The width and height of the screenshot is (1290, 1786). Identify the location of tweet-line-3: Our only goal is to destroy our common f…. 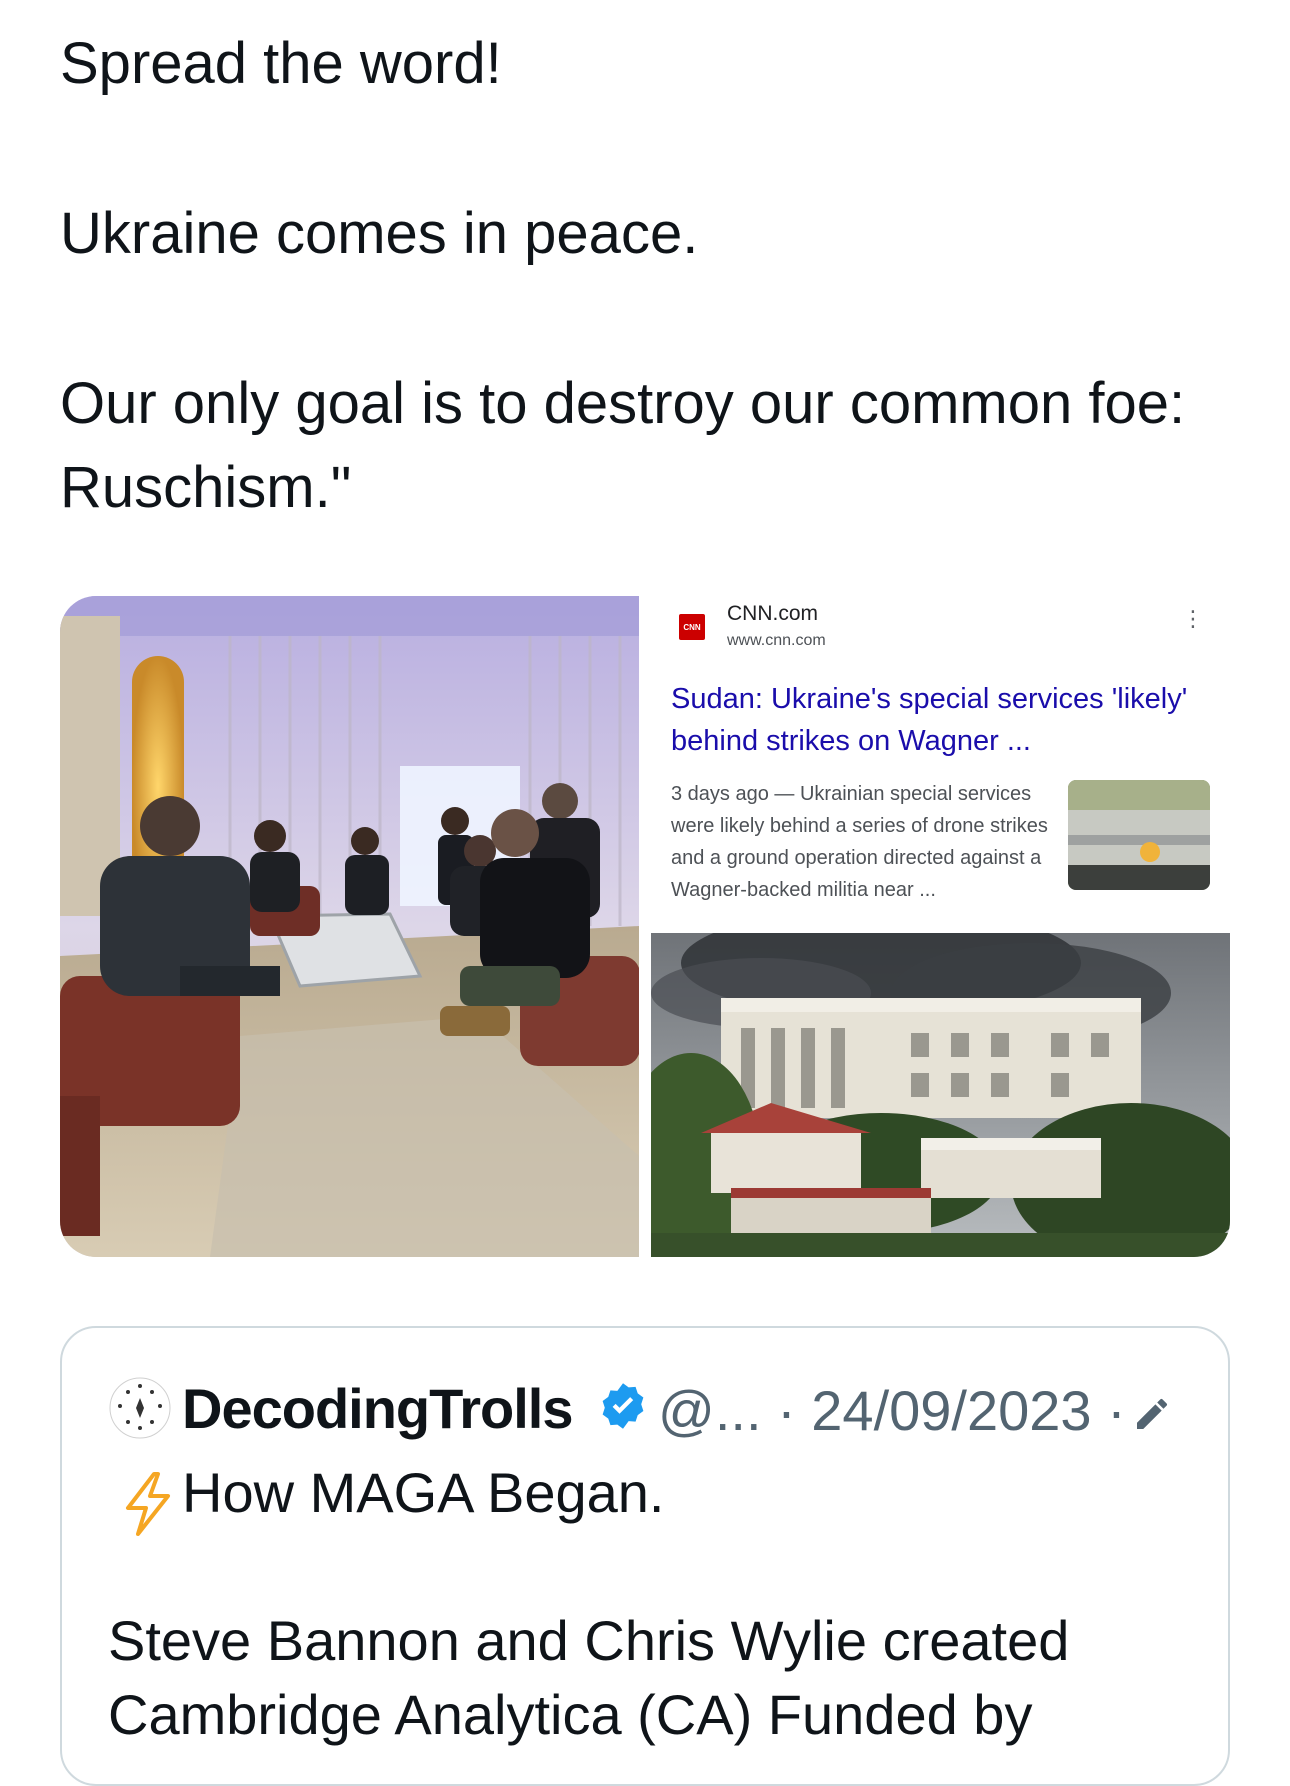
(623, 445).